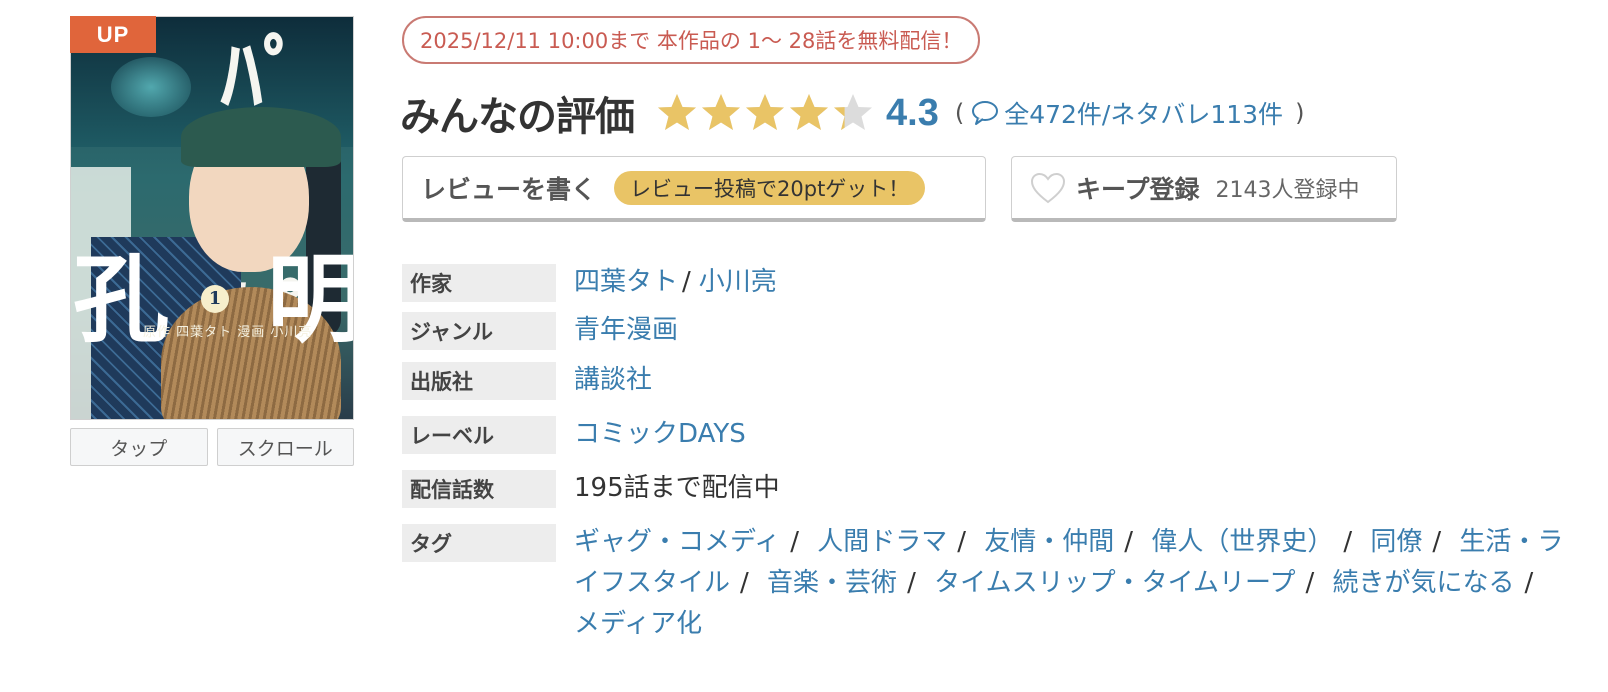 This screenshot has height=692, width=1608. I want to click on episodes-label: 配信話数, so click(479, 489).